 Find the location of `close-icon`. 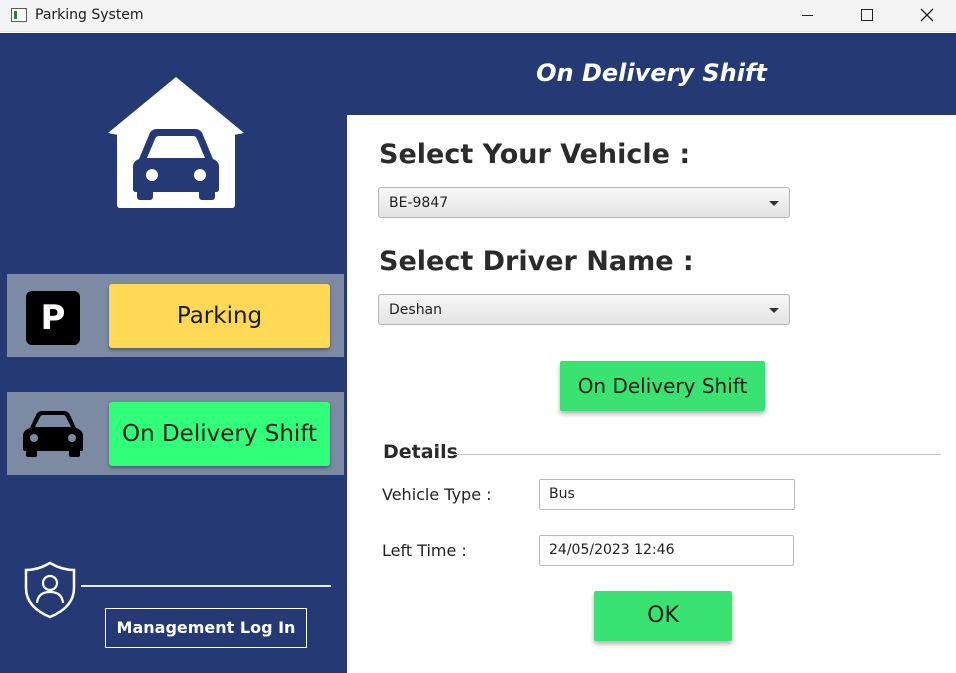

close-icon is located at coordinates (926, 16).